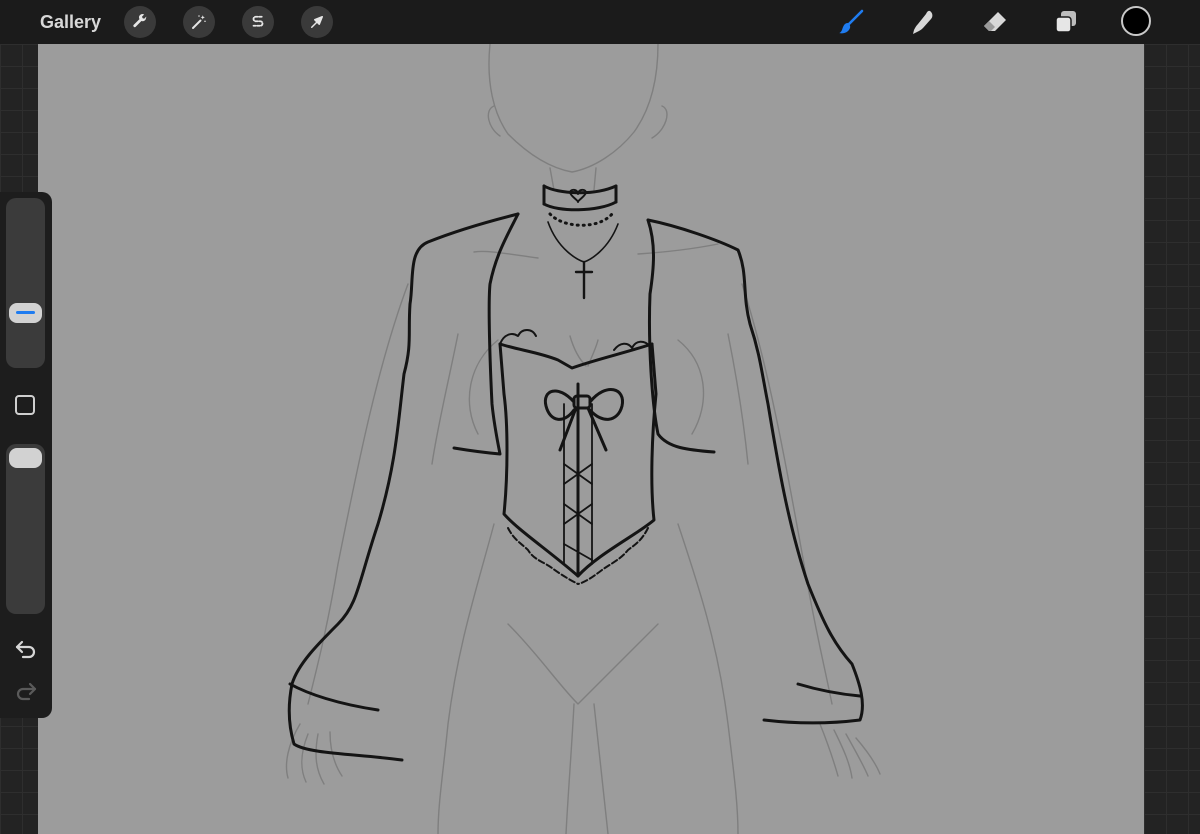  I want to click on left-sidebar, so click(26, 455).